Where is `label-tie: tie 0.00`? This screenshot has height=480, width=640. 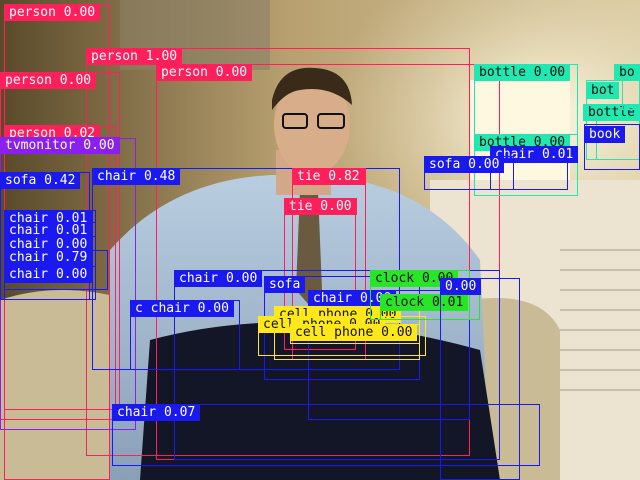
label-tie: tie 0.00 is located at coordinates (320, 206).